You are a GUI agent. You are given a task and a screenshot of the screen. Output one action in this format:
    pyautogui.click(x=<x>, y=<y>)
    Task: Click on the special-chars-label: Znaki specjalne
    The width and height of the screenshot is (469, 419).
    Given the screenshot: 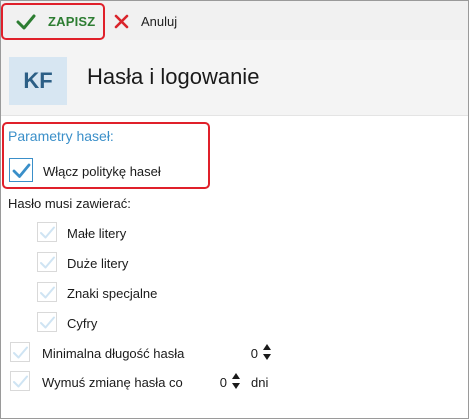 What is the action you would take?
    pyautogui.click(x=112, y=293)
    